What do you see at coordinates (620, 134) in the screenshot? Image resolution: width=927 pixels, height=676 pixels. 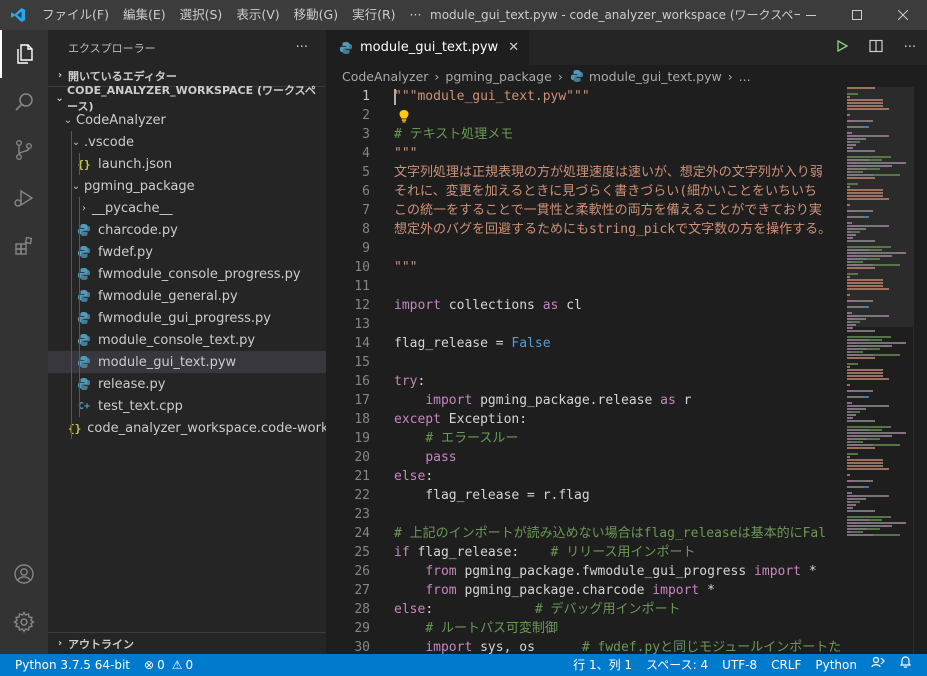 I see `code-line: # テキスト処理メモ` at bounding box center [620, 134].